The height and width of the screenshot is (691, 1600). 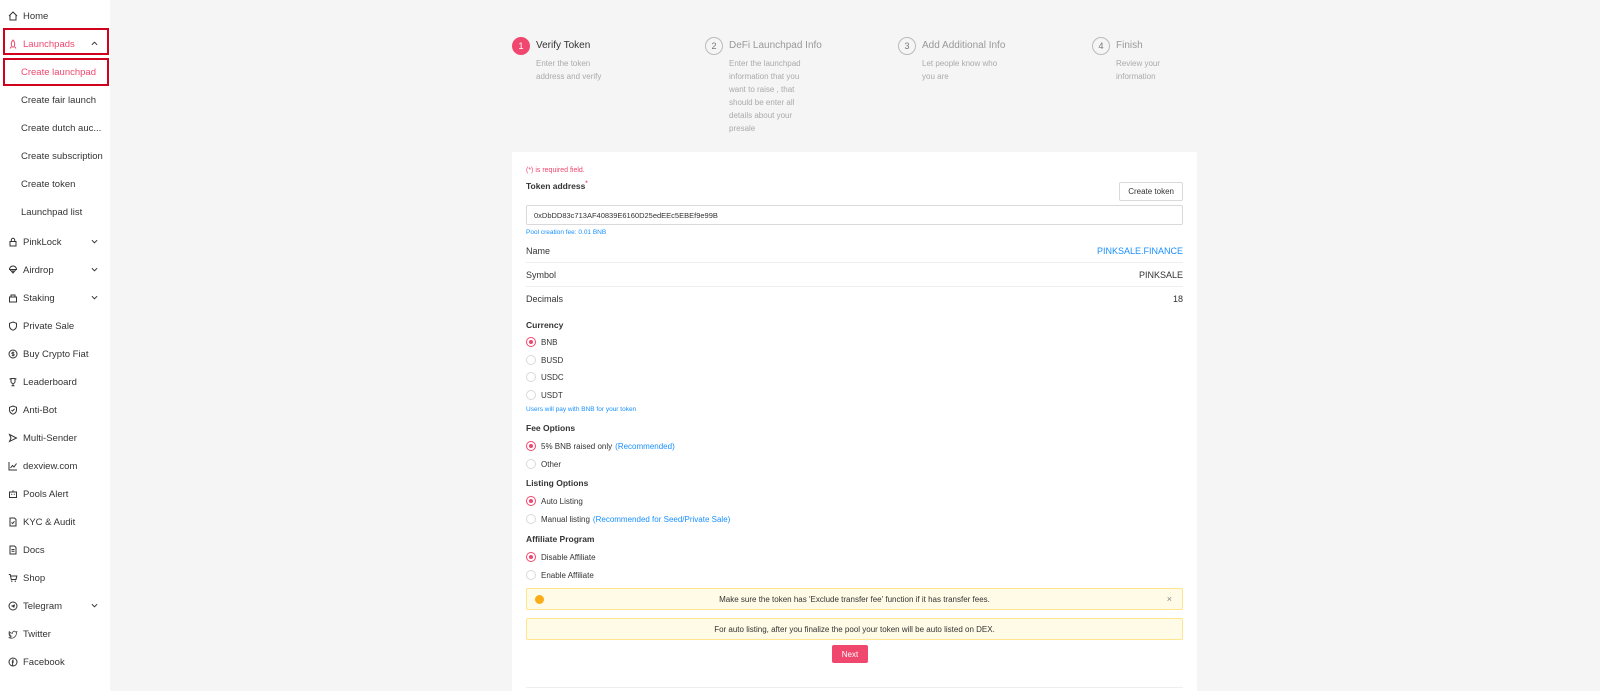 I want to click on currency-label: Currency, so click(x=545, y=325).